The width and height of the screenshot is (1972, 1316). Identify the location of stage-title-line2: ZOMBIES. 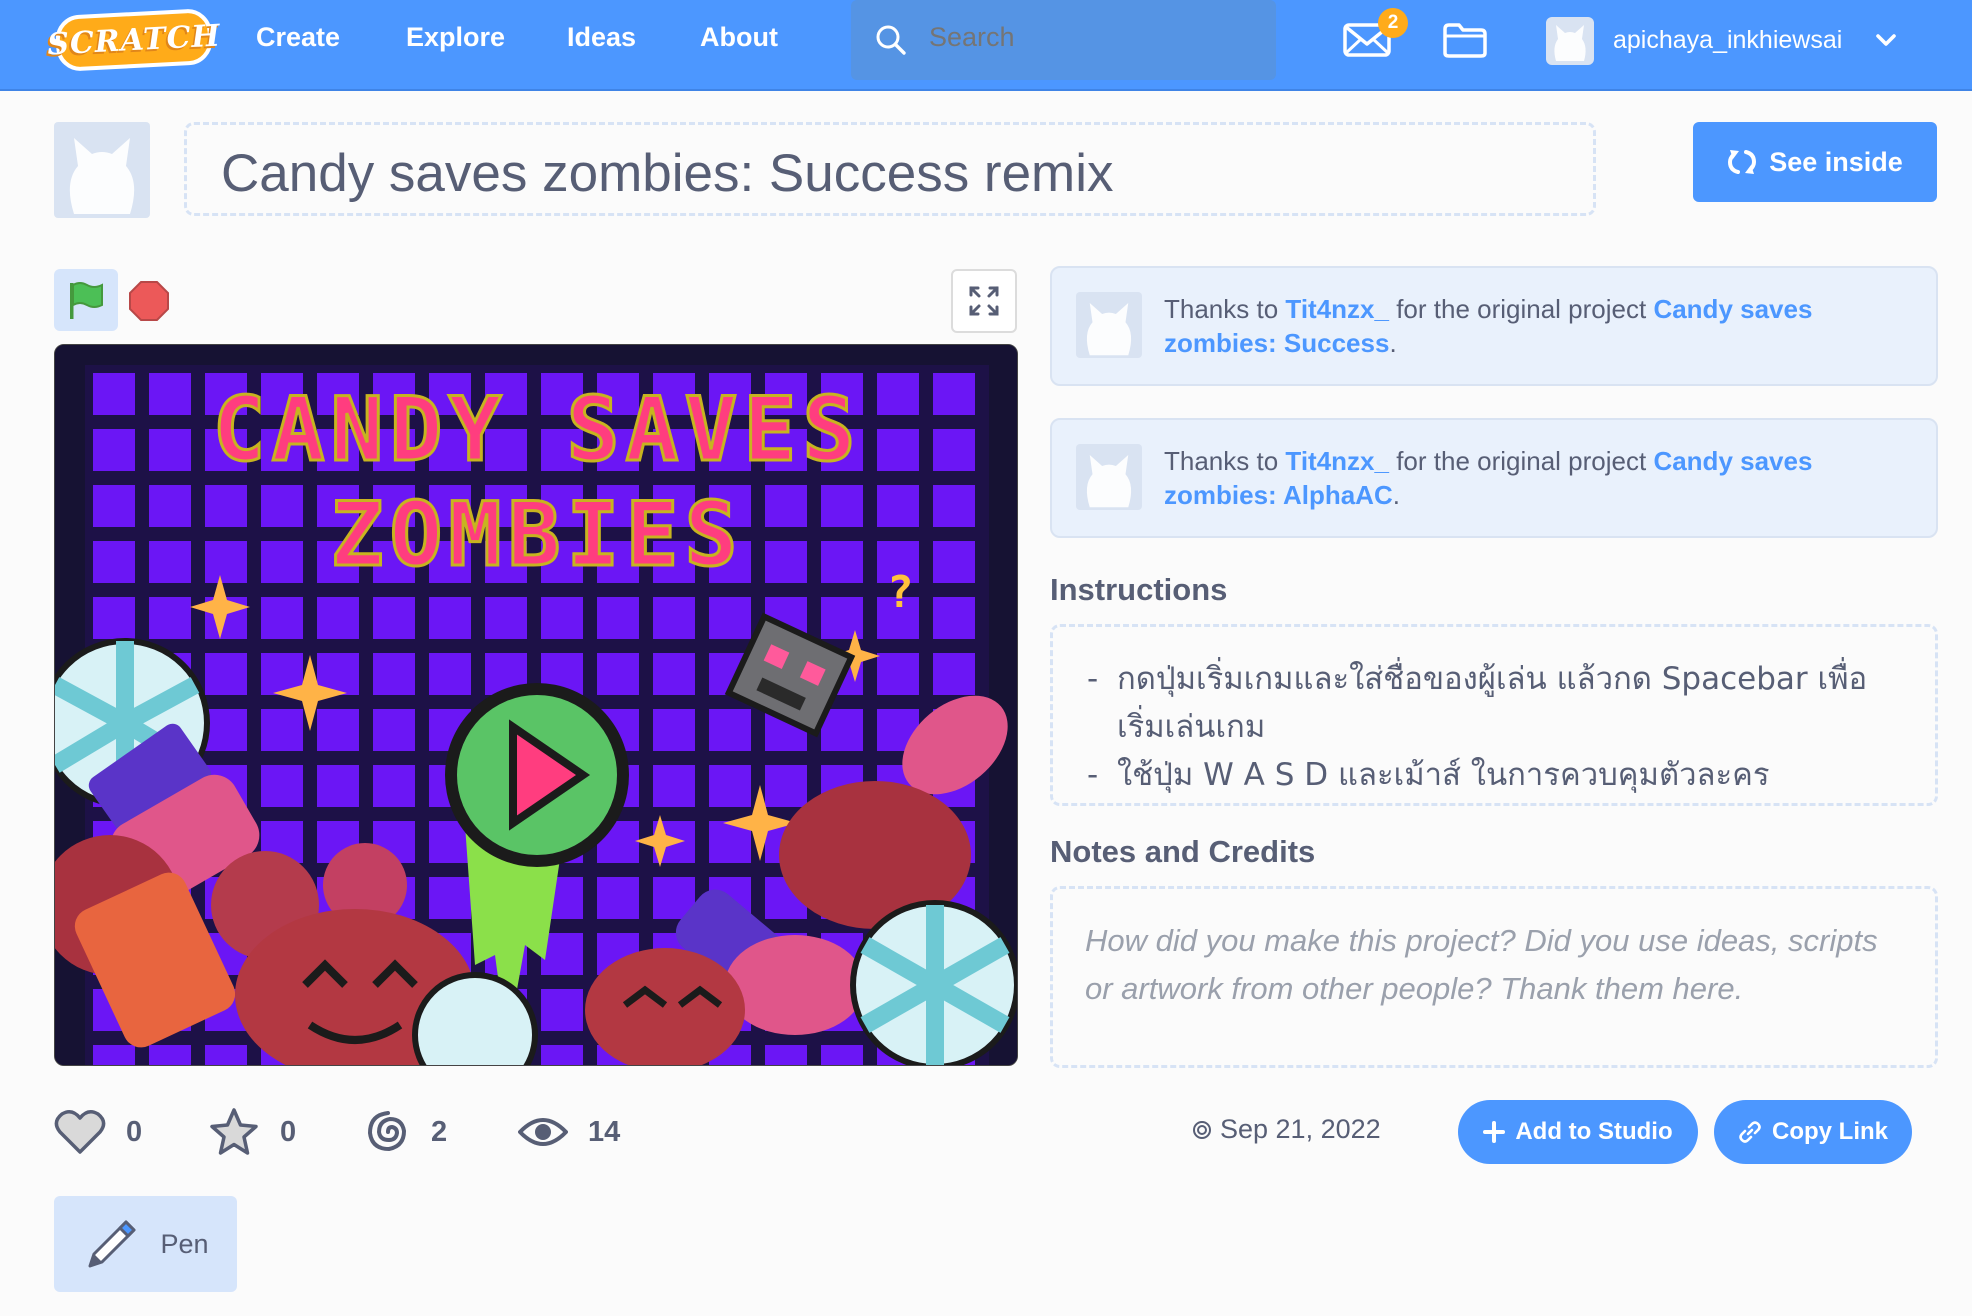
(537, 534).